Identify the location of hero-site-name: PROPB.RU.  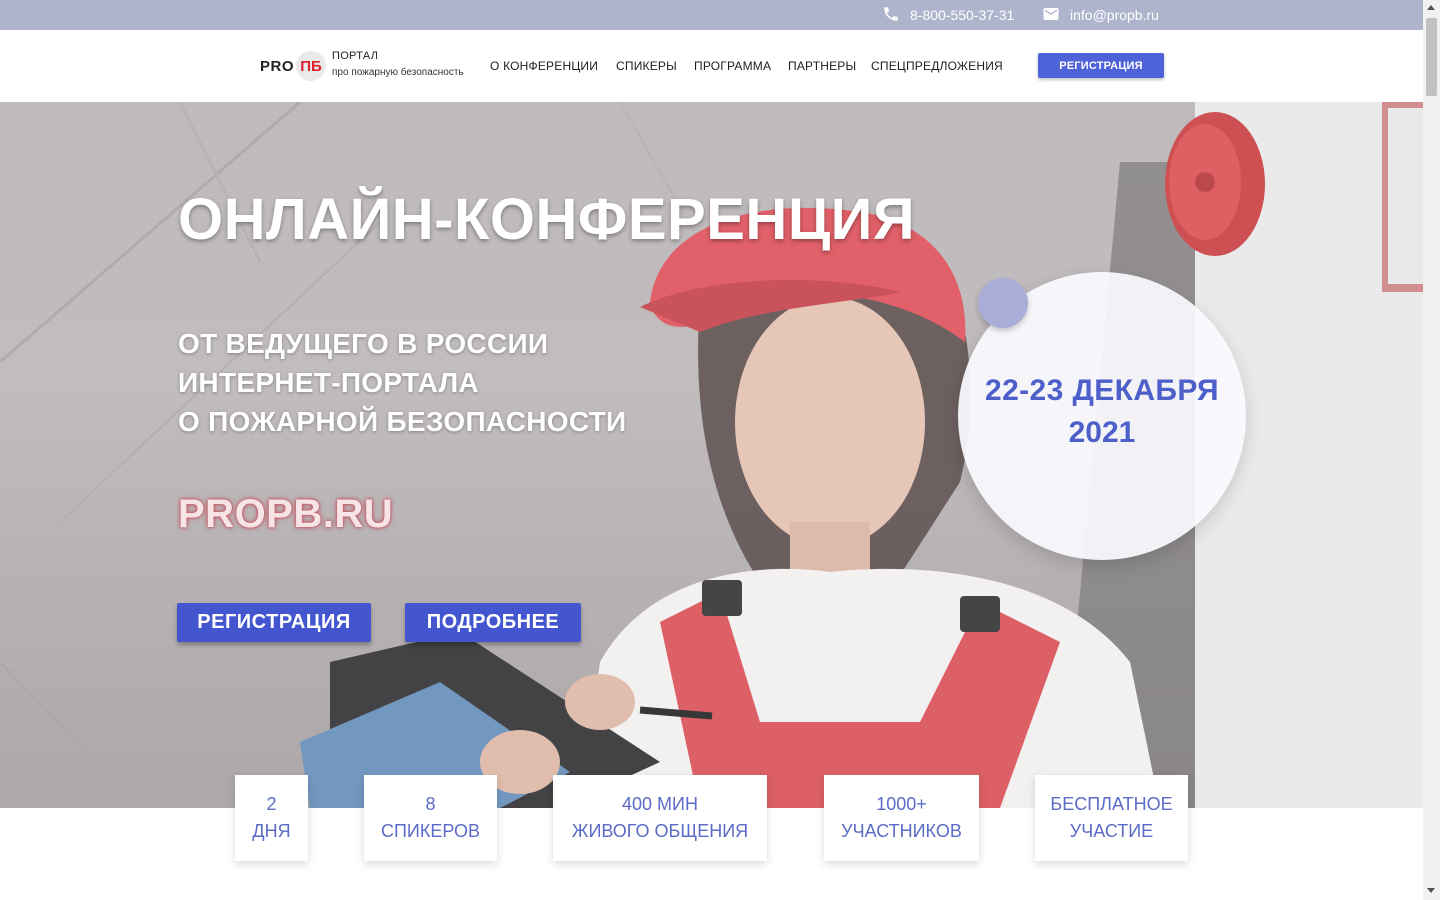
(286, 514).